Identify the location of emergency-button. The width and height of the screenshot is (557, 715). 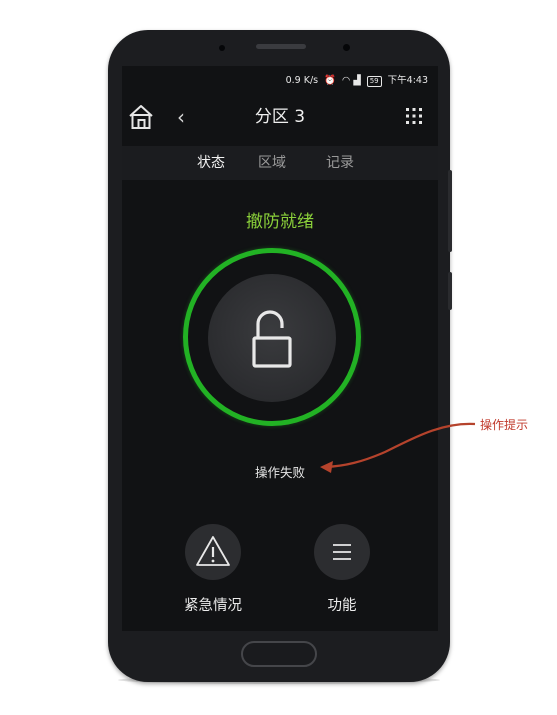
(213, 552).